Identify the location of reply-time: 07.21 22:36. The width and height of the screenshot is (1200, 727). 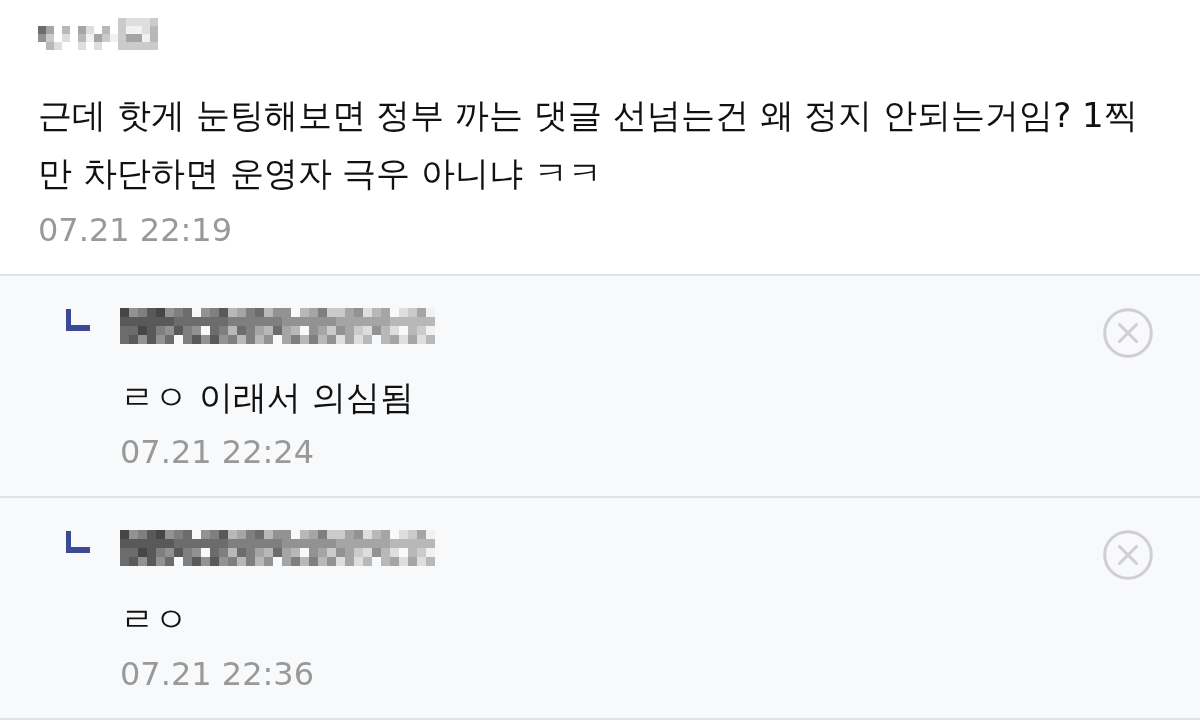
(217, 674).